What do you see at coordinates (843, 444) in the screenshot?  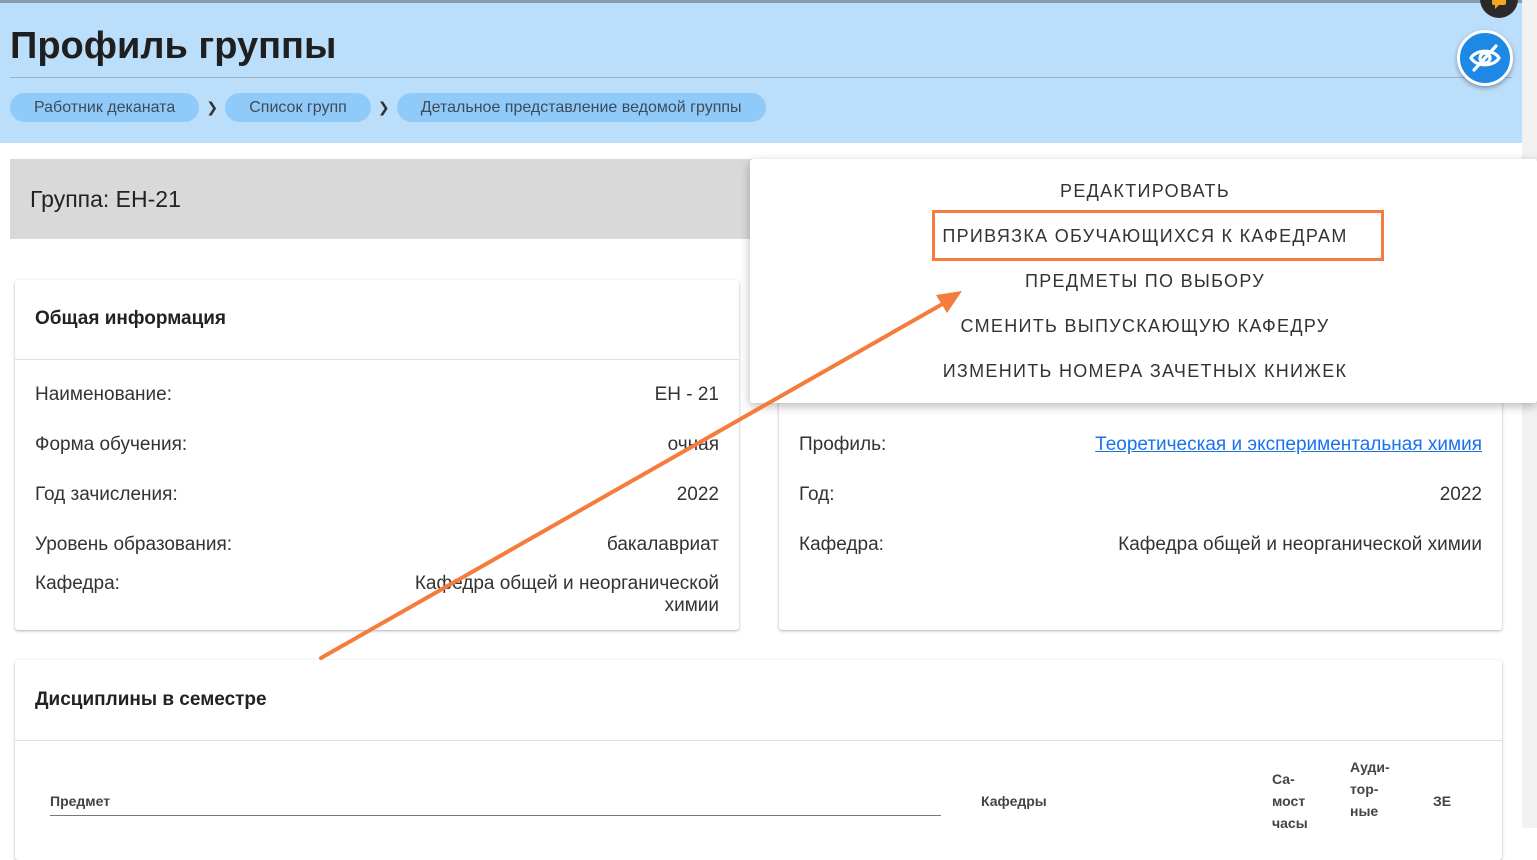 I see `profile-label: Профиль:` at bounding box center [843, 444].